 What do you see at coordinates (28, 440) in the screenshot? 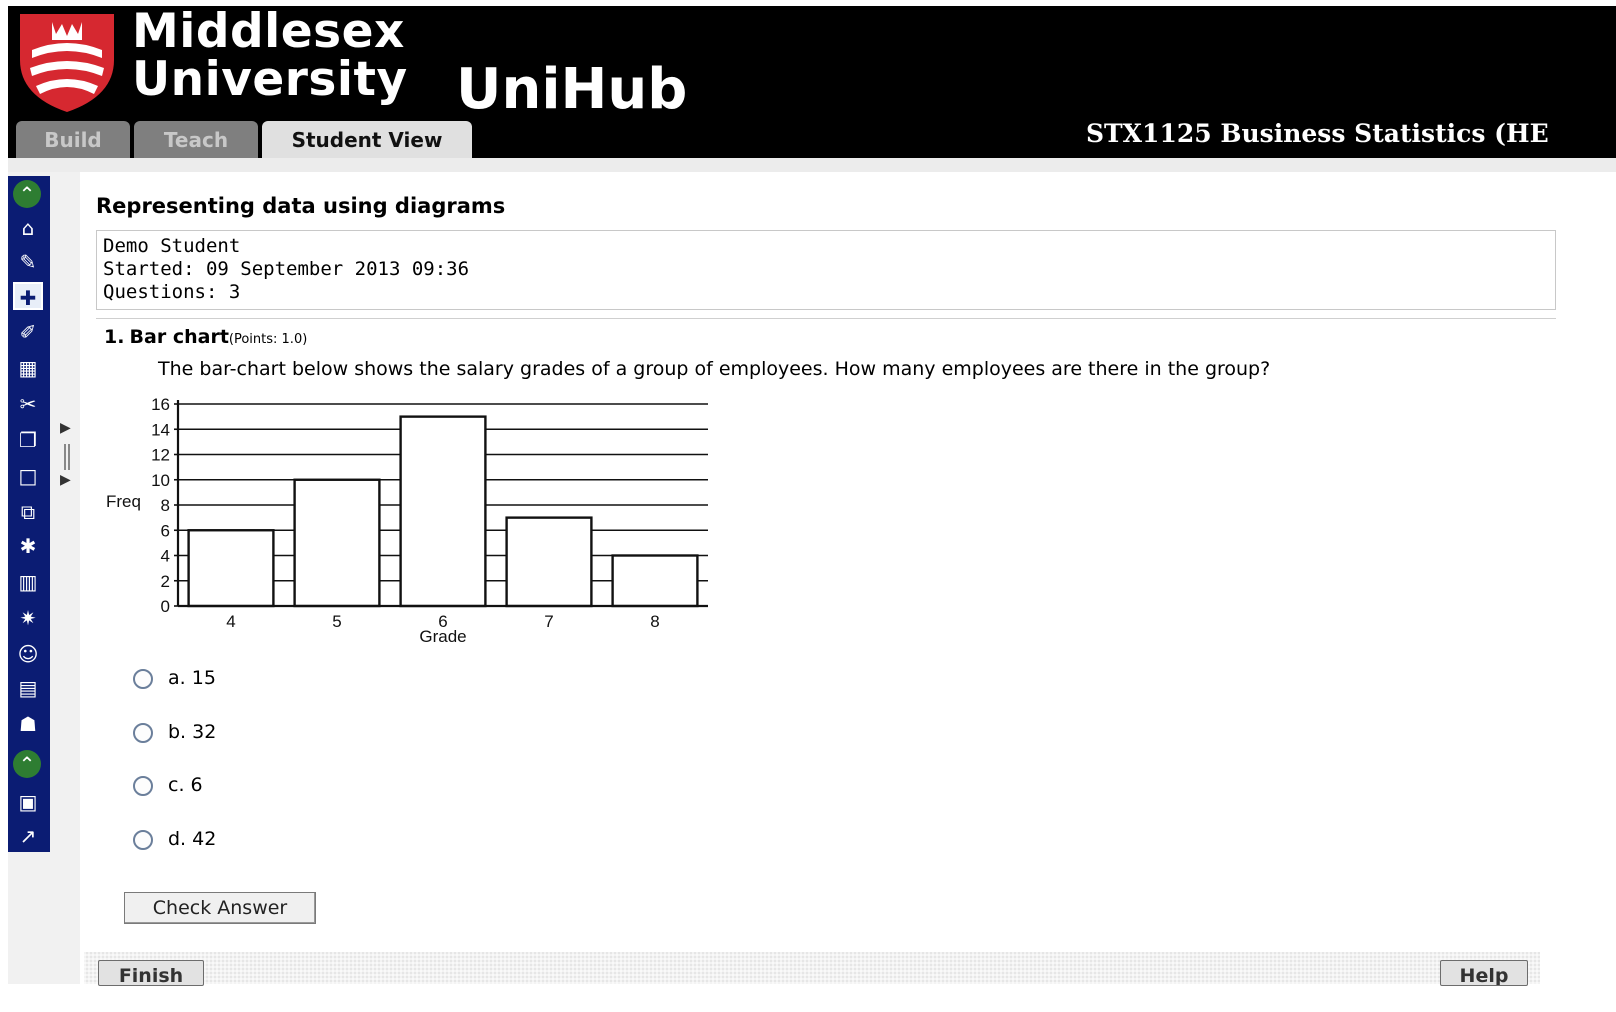
I see `documents-icon: ❐` at bounding box center [28, 440].